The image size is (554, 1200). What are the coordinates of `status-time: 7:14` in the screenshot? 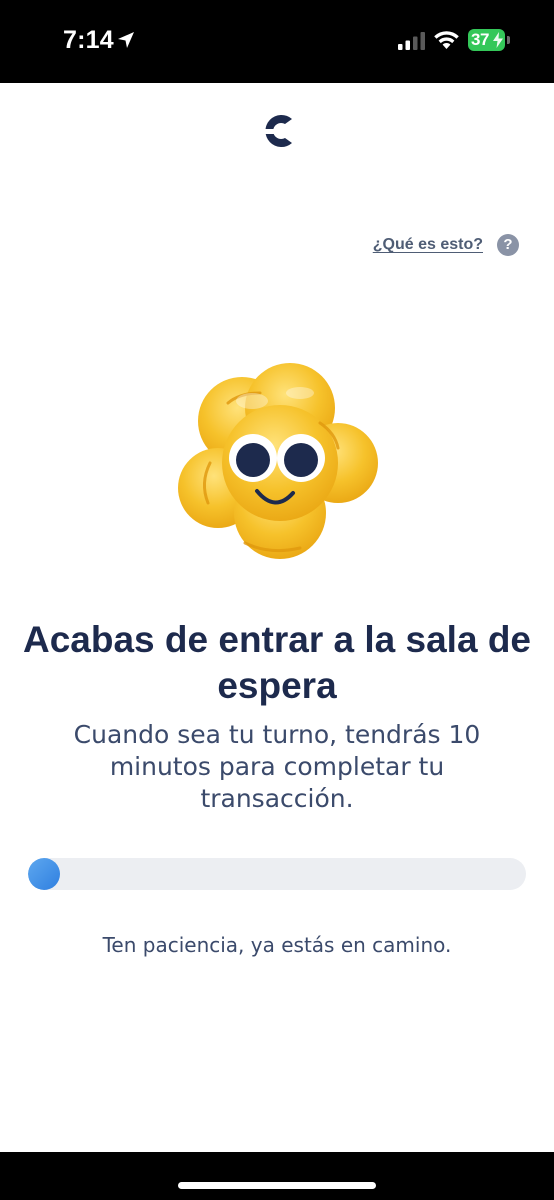 It's located at (88, 40).